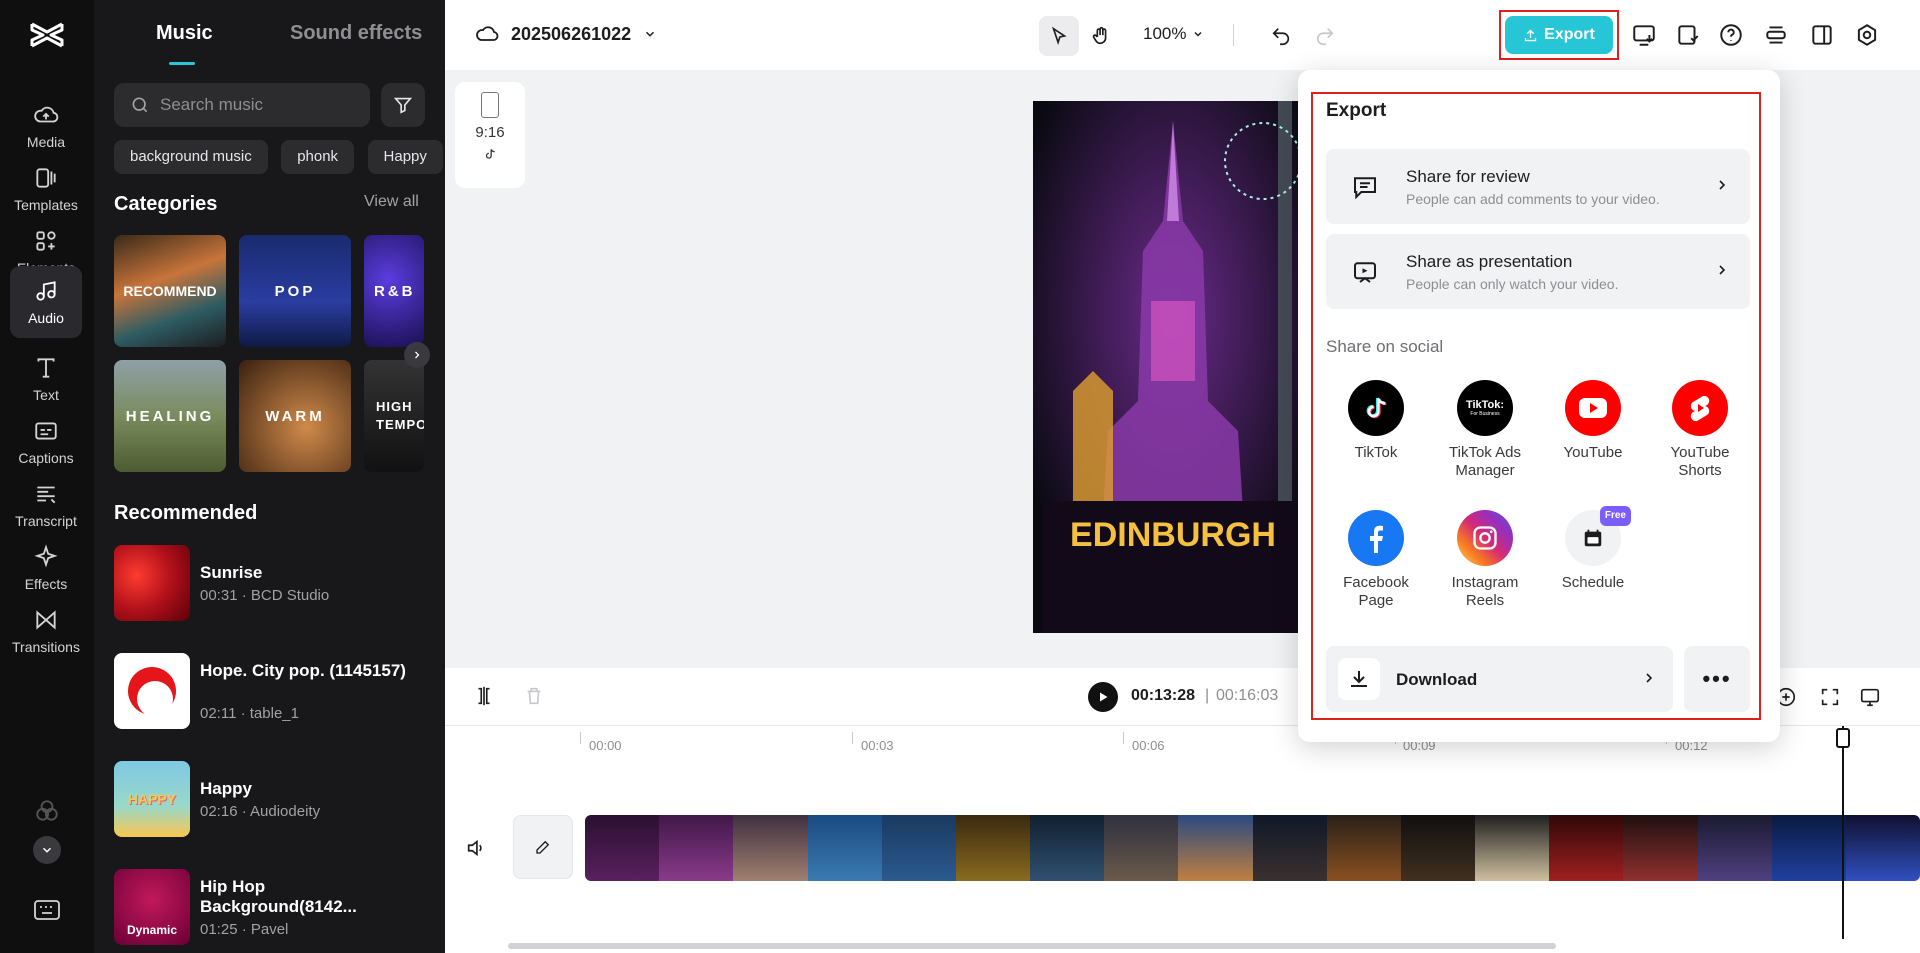  Describe the element at coordinates (1148, 745) in the screenshot. I see `ruler-label: 00:06` at that location.